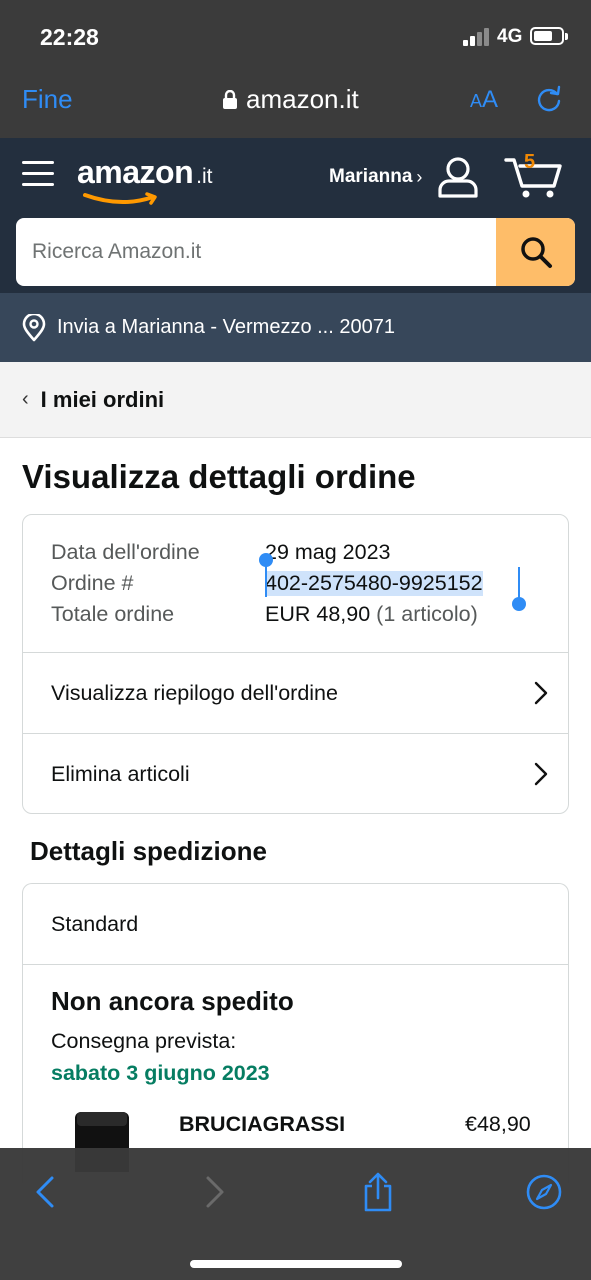 The height and width of the screenshot is (1280, 591). I want to click on share-icon, so click(378, 1192).